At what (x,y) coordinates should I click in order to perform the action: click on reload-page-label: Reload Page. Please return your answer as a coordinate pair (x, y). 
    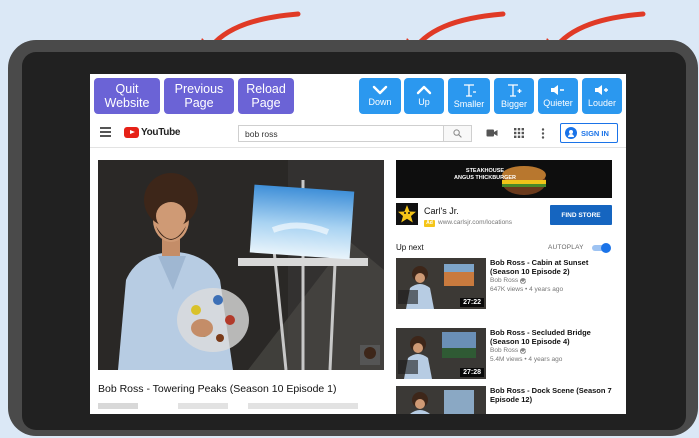
    Looking at the image, I should click on (266, 96).